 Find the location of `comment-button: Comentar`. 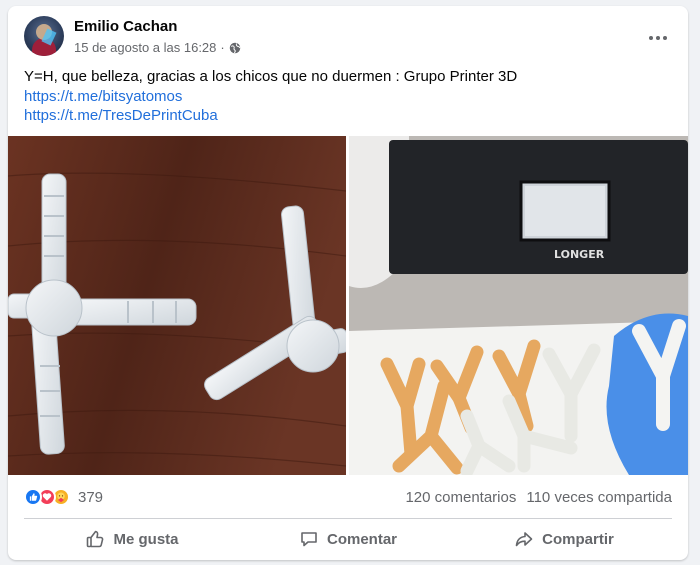

comment-button: Comentar is located at coordinates (348, 539).